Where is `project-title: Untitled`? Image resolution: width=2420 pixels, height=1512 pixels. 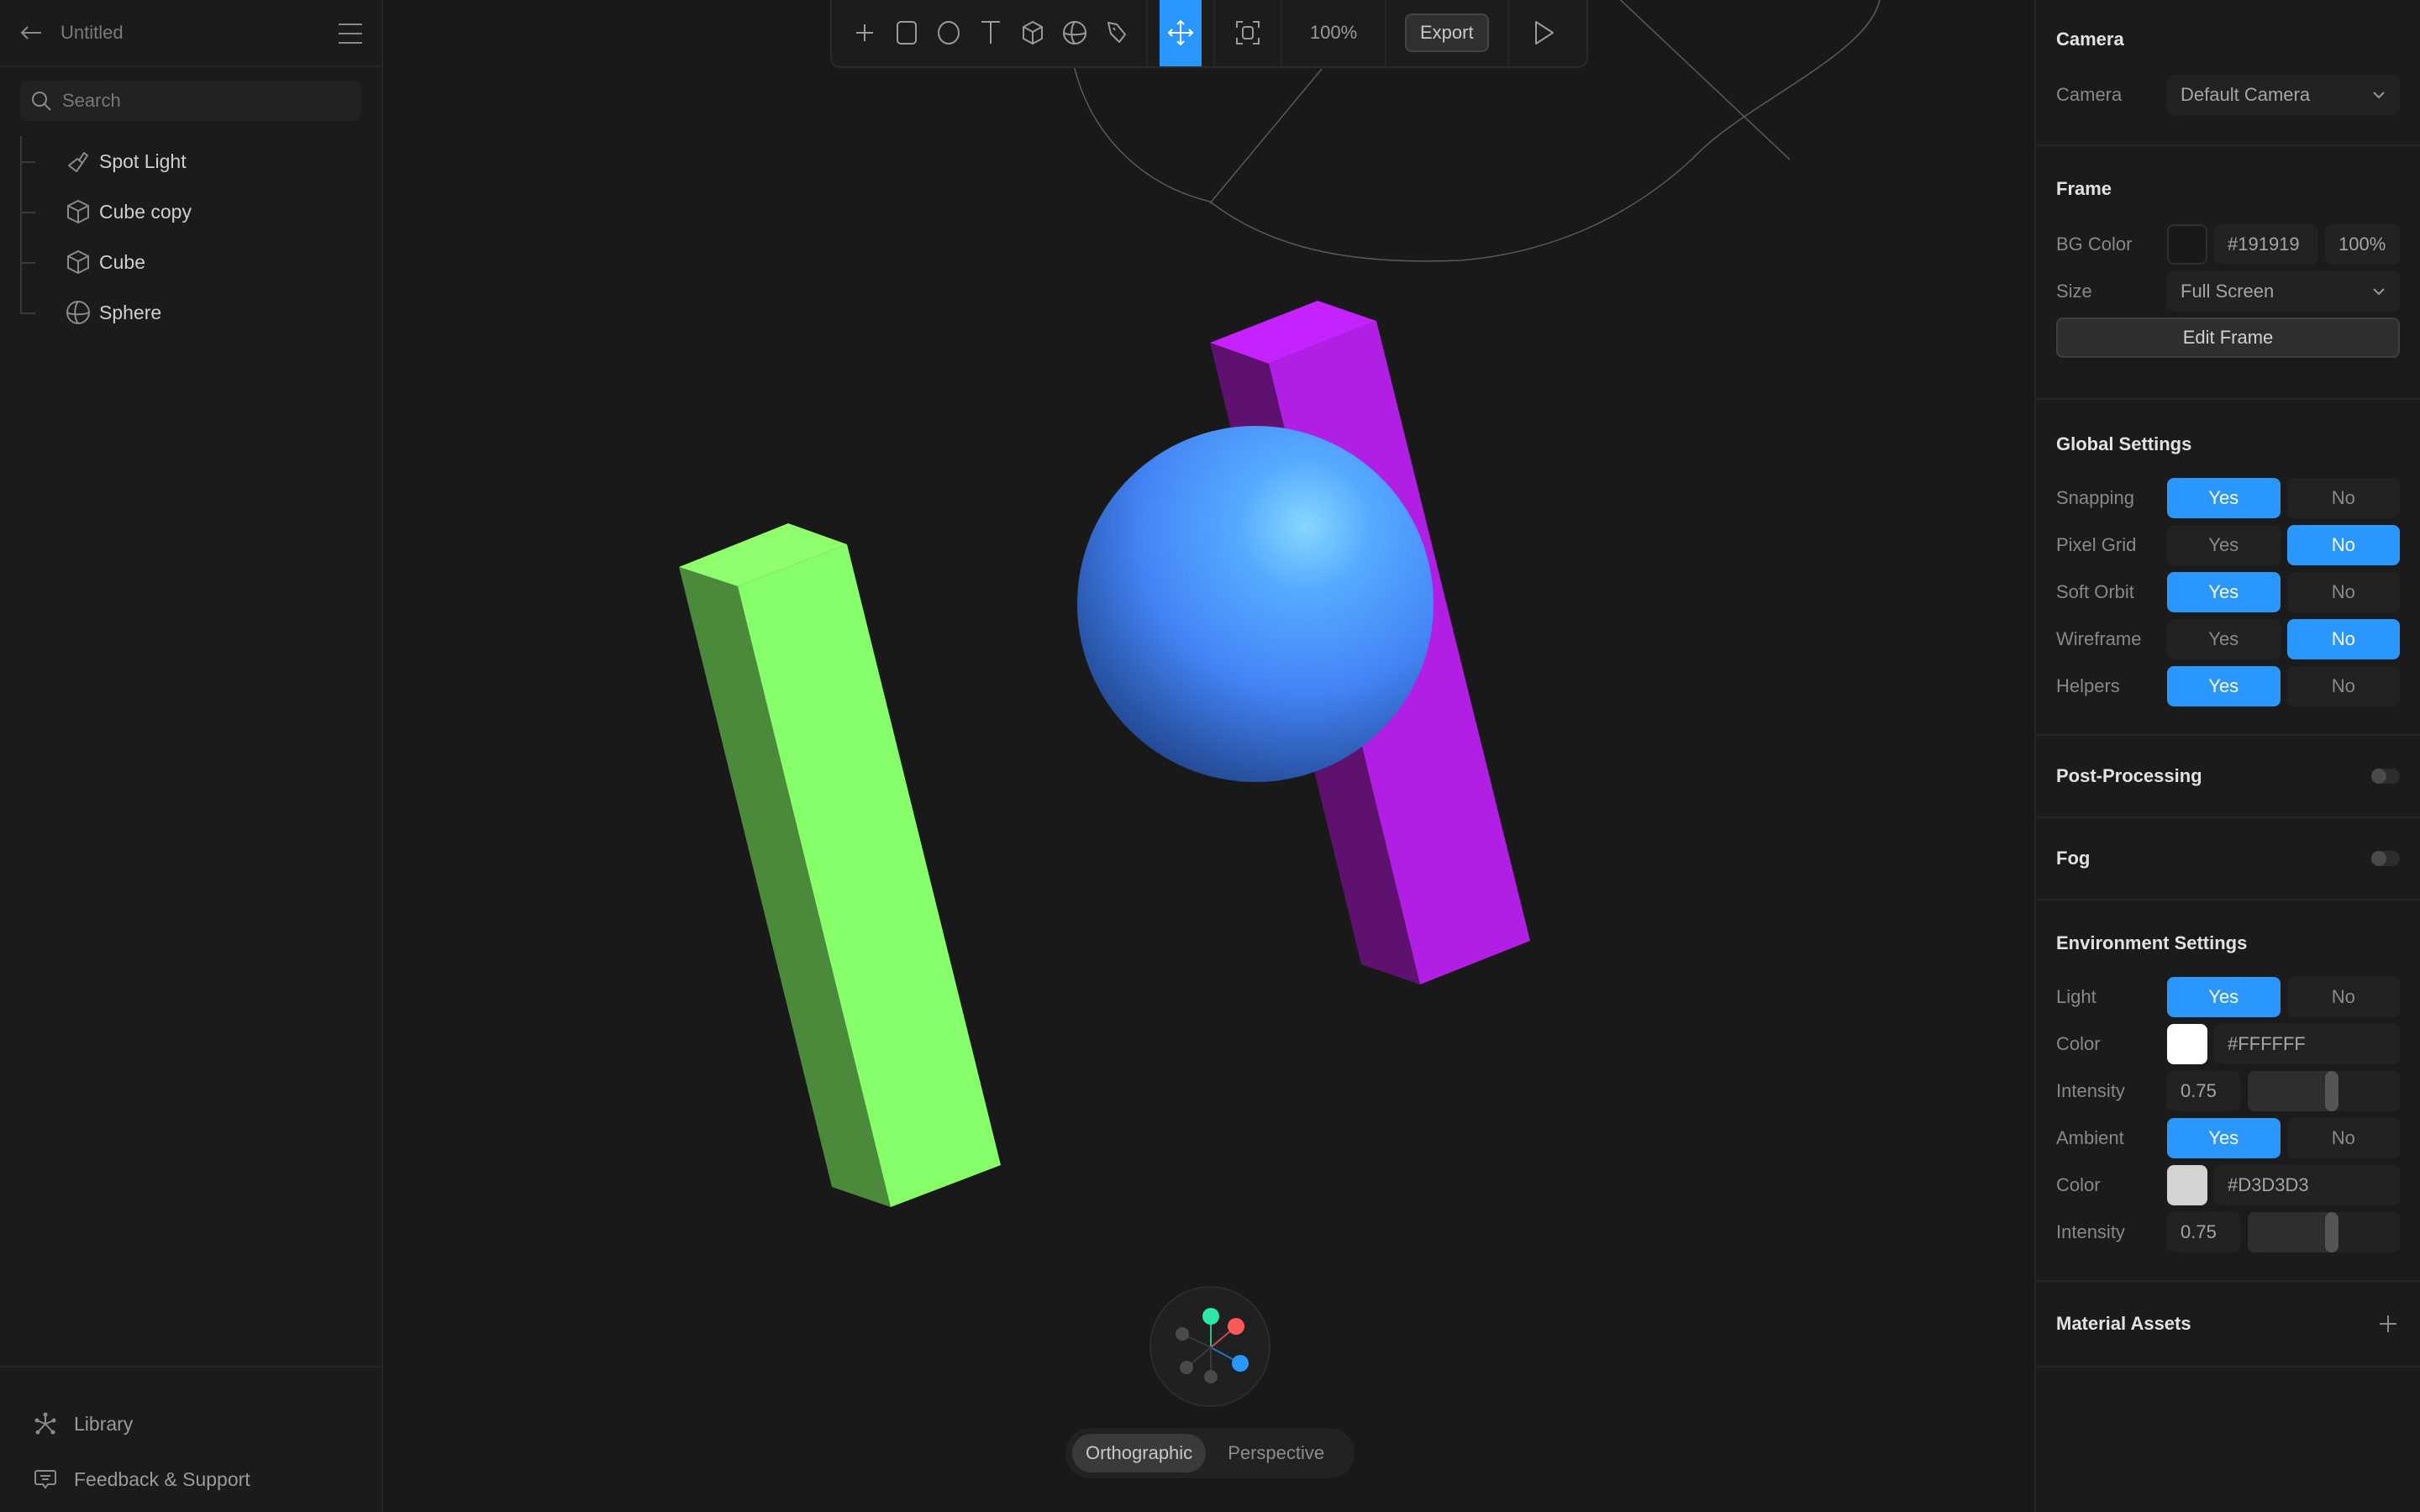 project-title: Untitled is located at coordinates (92, 33).